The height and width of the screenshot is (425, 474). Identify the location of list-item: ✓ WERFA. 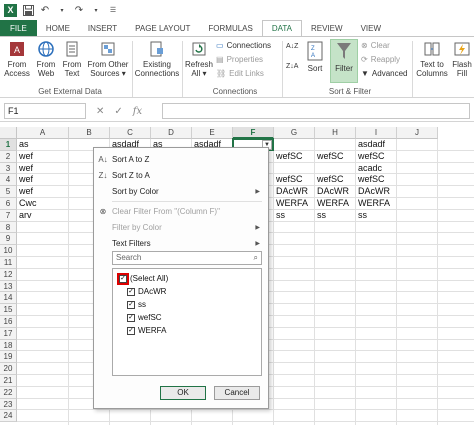
(146, 330).